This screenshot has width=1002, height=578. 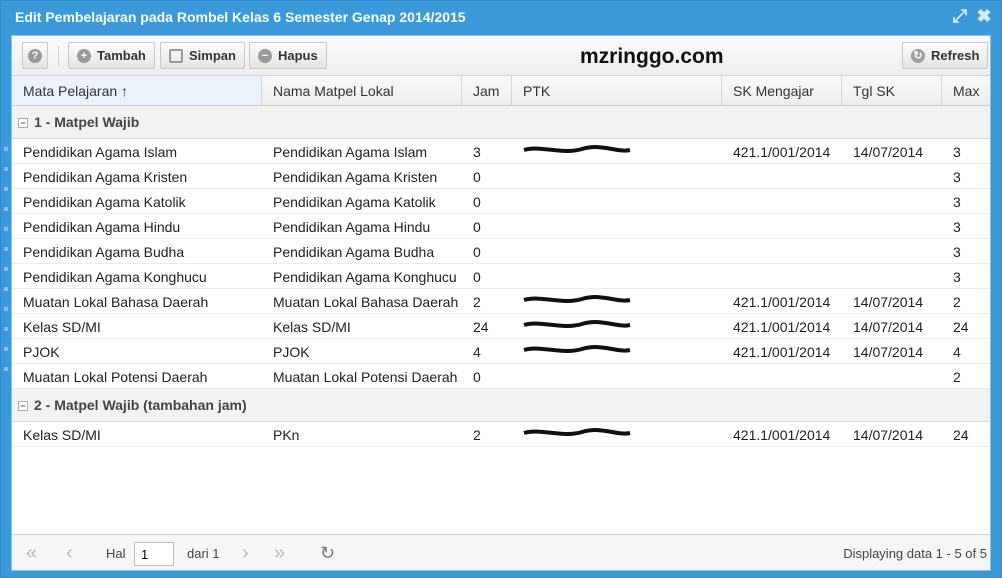 I want to click on help-button: ?, so click(x=35, y=55).